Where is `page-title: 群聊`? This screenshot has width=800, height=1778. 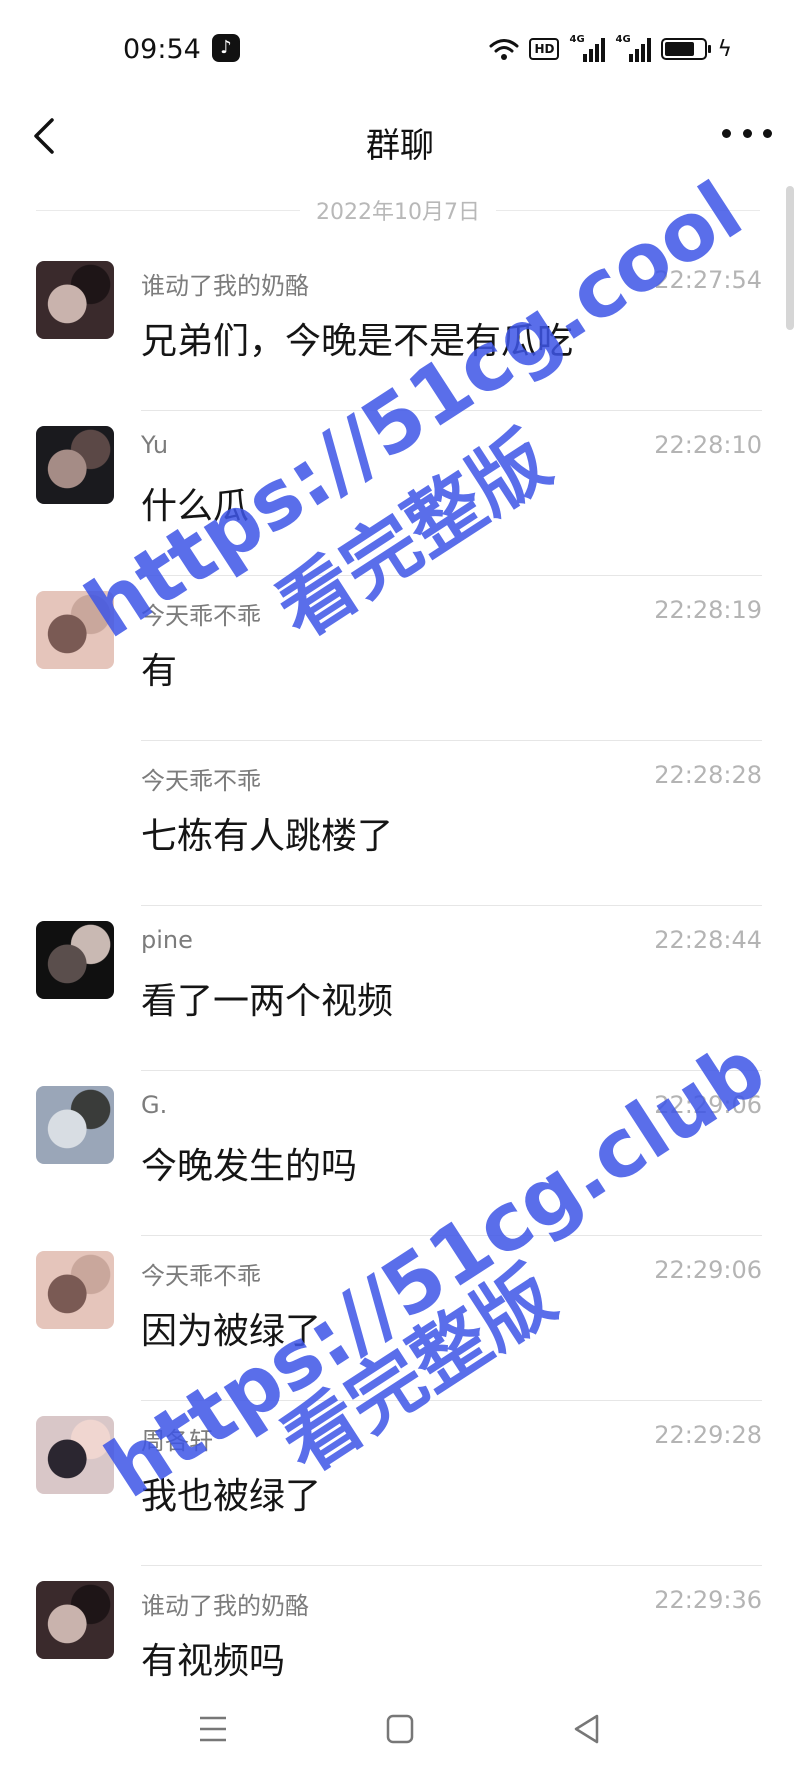
page-title: 群聊 is located at coordinates (400, 146).